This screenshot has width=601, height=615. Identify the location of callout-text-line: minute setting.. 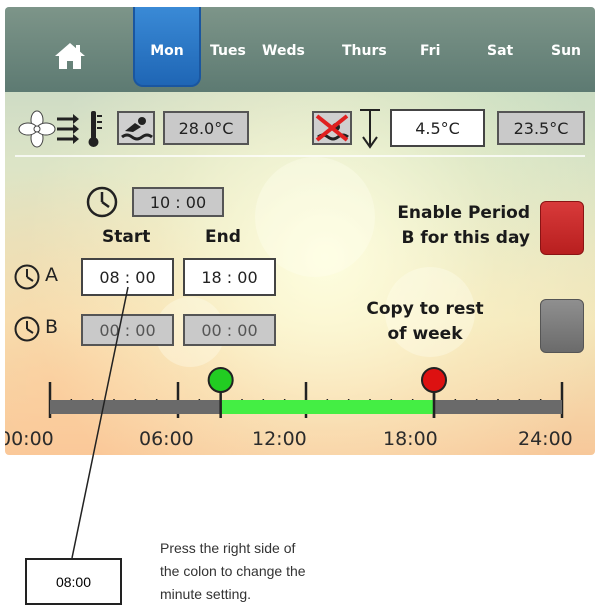
(206, 594).